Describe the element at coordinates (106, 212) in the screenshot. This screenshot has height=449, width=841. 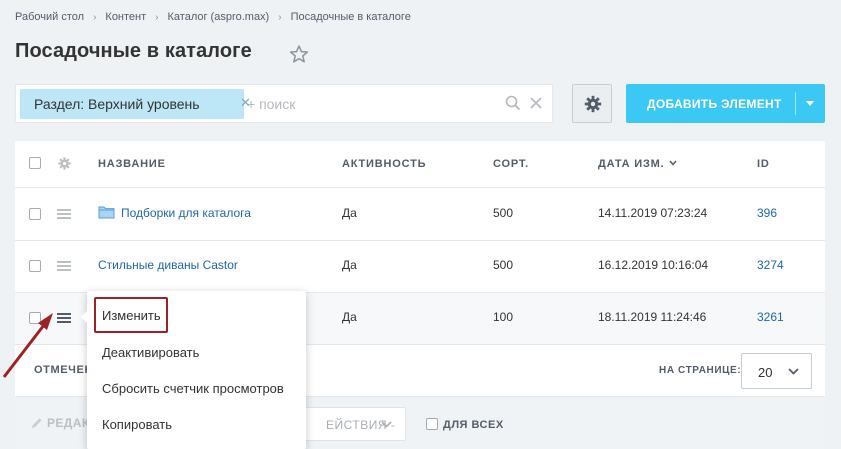
I see `folder-icon` at that location.